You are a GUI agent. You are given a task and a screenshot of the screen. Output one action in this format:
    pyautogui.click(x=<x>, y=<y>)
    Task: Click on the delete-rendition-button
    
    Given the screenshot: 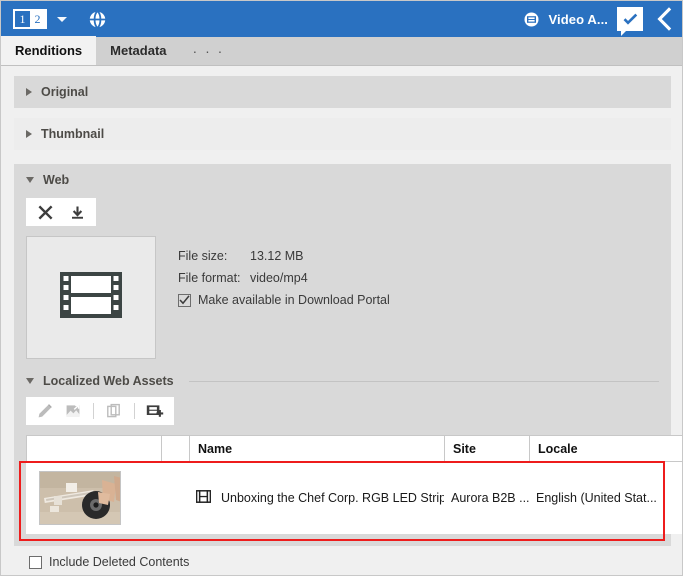 What is the action you would take?
    pyautogui.click(x=45, y=212)
    